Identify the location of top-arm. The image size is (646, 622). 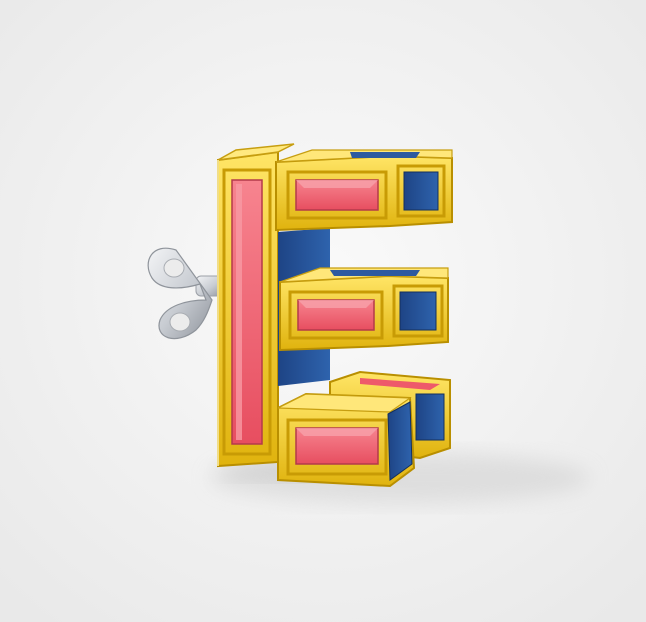
(364, 190).